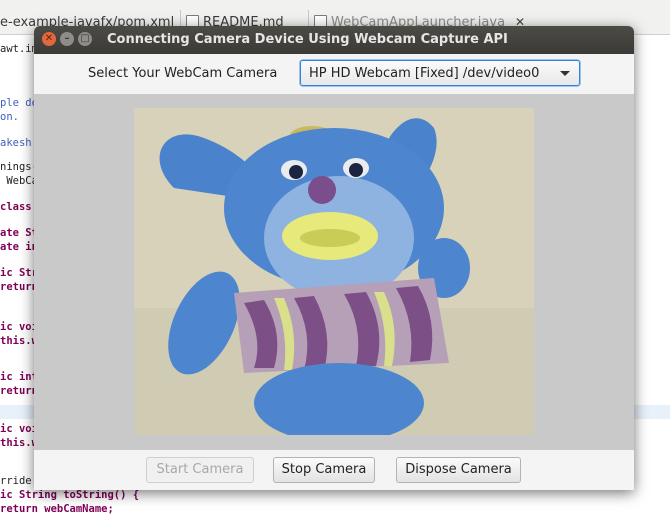  What do you see at coordinates (67, 39) in the screenshot?
I see `minimize-window-button: –` at bounding box center [67, 39].